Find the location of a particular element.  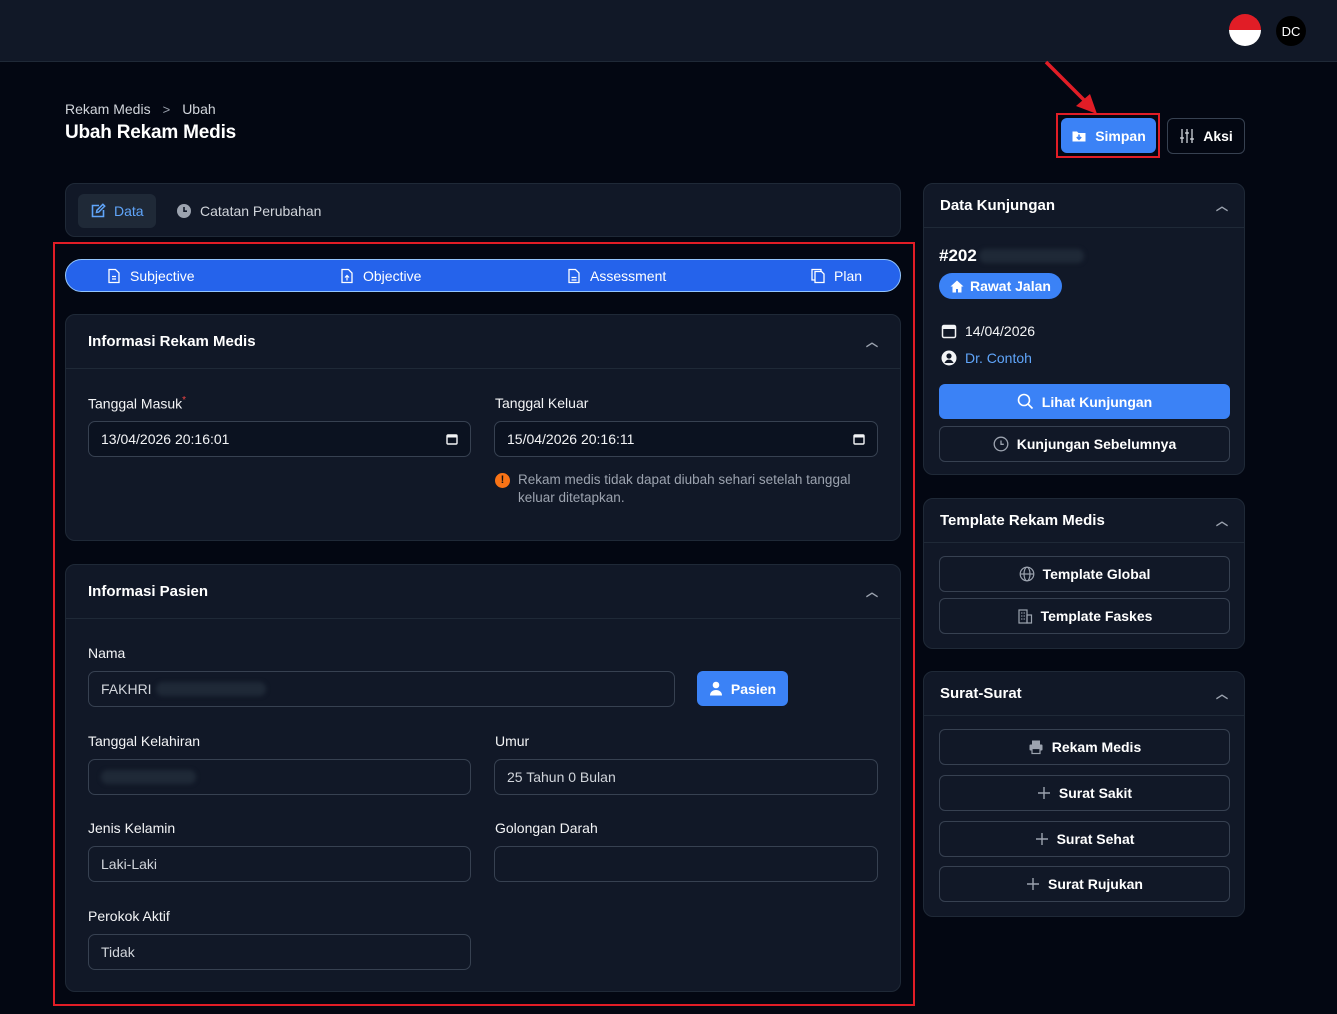

globe-icon is located at coordinates (1026, 574).